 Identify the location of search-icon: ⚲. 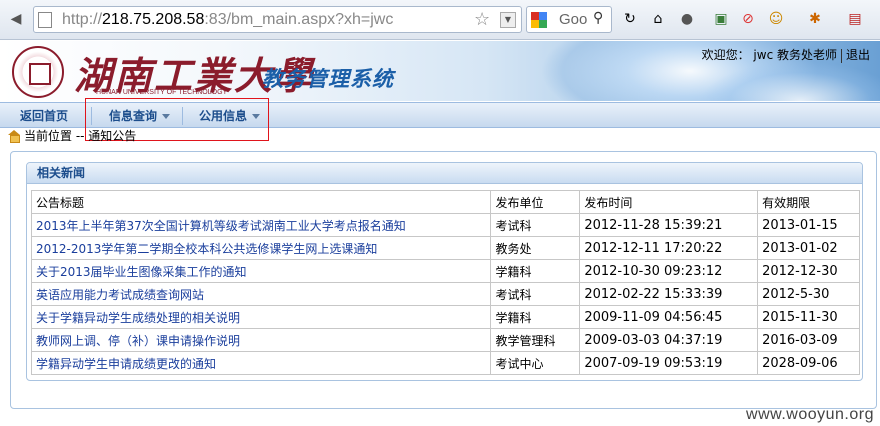
(598, 18).